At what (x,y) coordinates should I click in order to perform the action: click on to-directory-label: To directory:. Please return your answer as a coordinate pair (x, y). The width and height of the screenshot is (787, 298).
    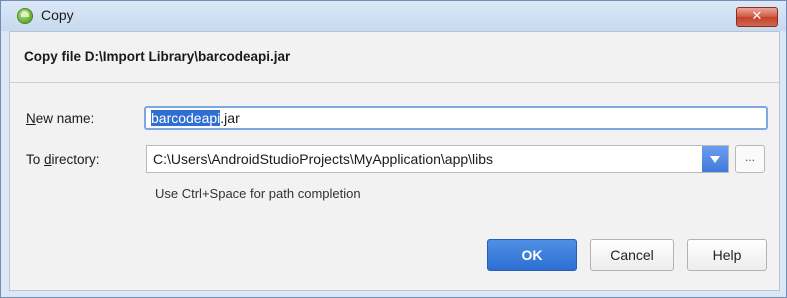
    Looking at the image, I should click on (63, 159).